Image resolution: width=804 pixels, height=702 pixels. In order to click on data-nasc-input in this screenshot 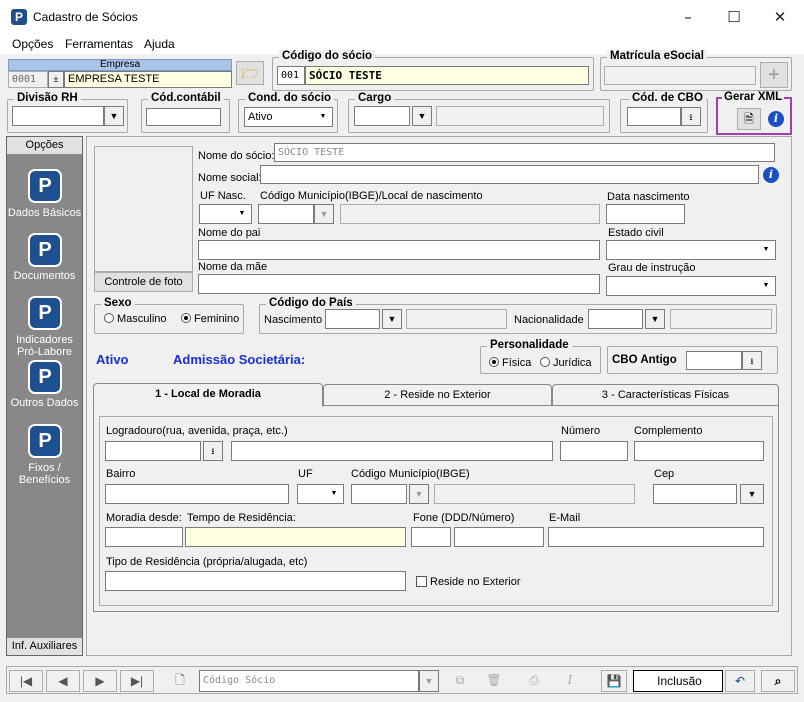, I will do `click(645, 214)`.